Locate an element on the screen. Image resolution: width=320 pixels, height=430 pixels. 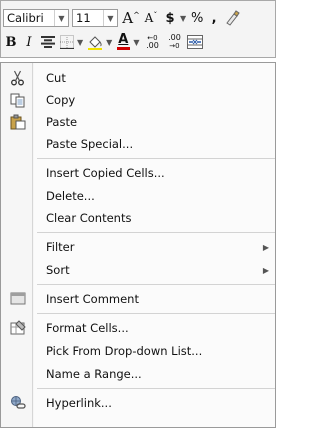
comma-label: , is located at coordinates (214, 18).